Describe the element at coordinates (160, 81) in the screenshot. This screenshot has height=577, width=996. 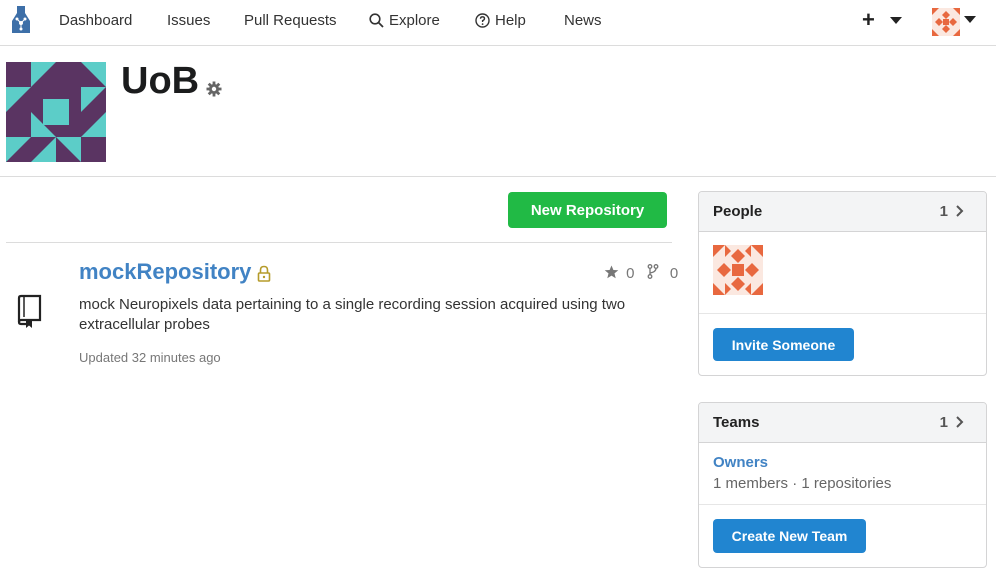
I see `org-name: UoB` at that location.